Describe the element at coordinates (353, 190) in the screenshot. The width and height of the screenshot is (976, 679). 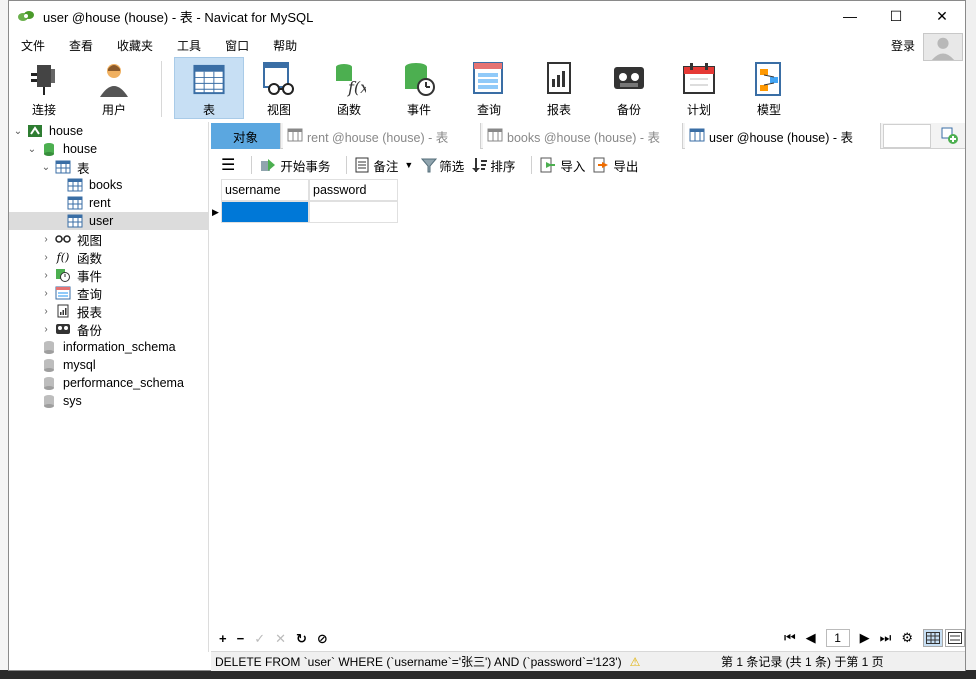
I see `column-header-password: password` at that location.